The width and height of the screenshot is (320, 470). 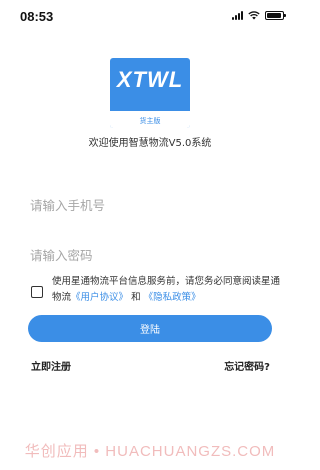 What do you see at coordinates (150, 255) in the screenshot?
I see `password-input` at bounding box center [150, 255].